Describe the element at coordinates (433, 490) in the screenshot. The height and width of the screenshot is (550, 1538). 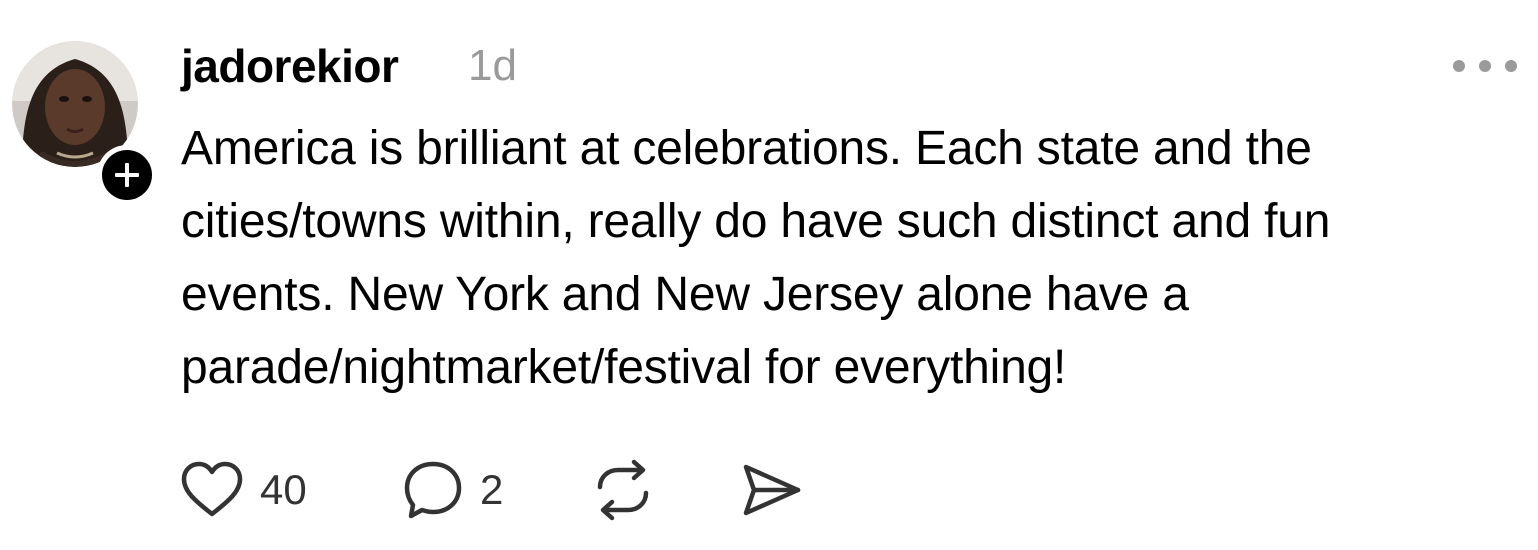
I see `speech-bubble-icon` at that location.